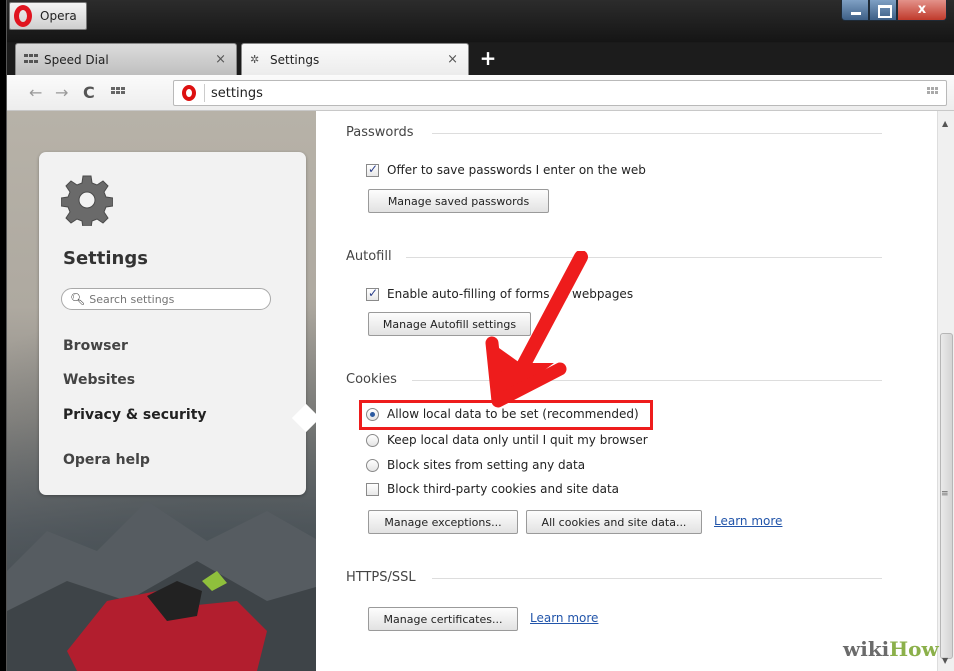 The width and height of the screenshot is (954, 671). What do you see at coordinates (480, 21) in the screenshot?
I see `title-bar: Opera x` at bounding box center [480, 21].